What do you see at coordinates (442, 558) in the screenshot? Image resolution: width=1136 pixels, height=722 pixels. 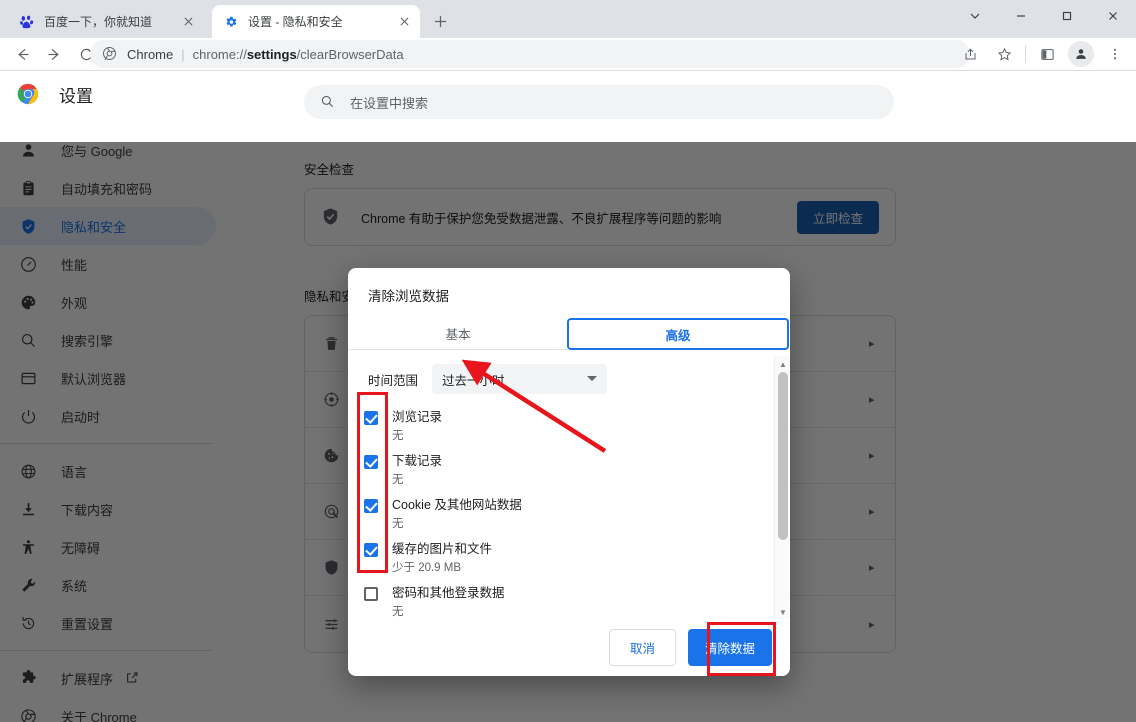 I see `option-text: 缓存的图片和文件 少于 20.9 MB` at bounding box center [442, 558].